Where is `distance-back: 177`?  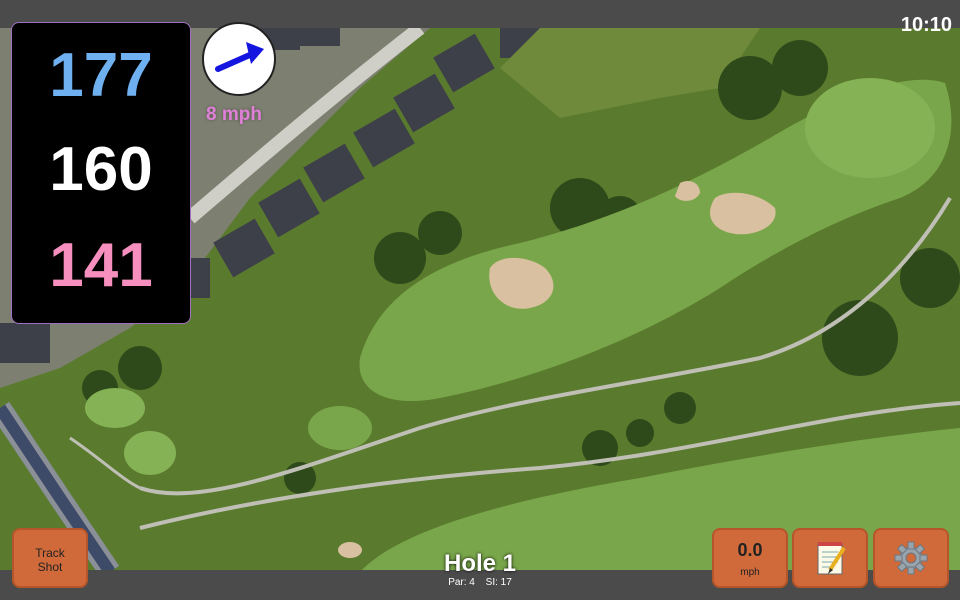 distance-back: 177 is located at coordinates (101, 75).